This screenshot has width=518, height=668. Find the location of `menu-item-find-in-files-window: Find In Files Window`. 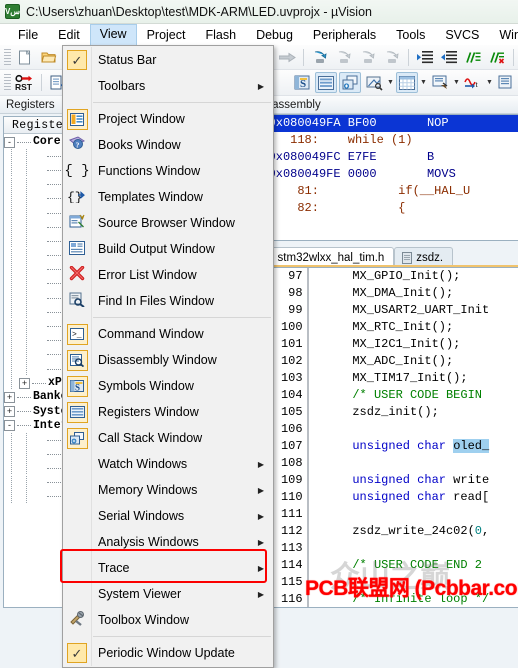

menu-item-find-in-files-window: Find In Files Window is located at coordinates (168, 301).